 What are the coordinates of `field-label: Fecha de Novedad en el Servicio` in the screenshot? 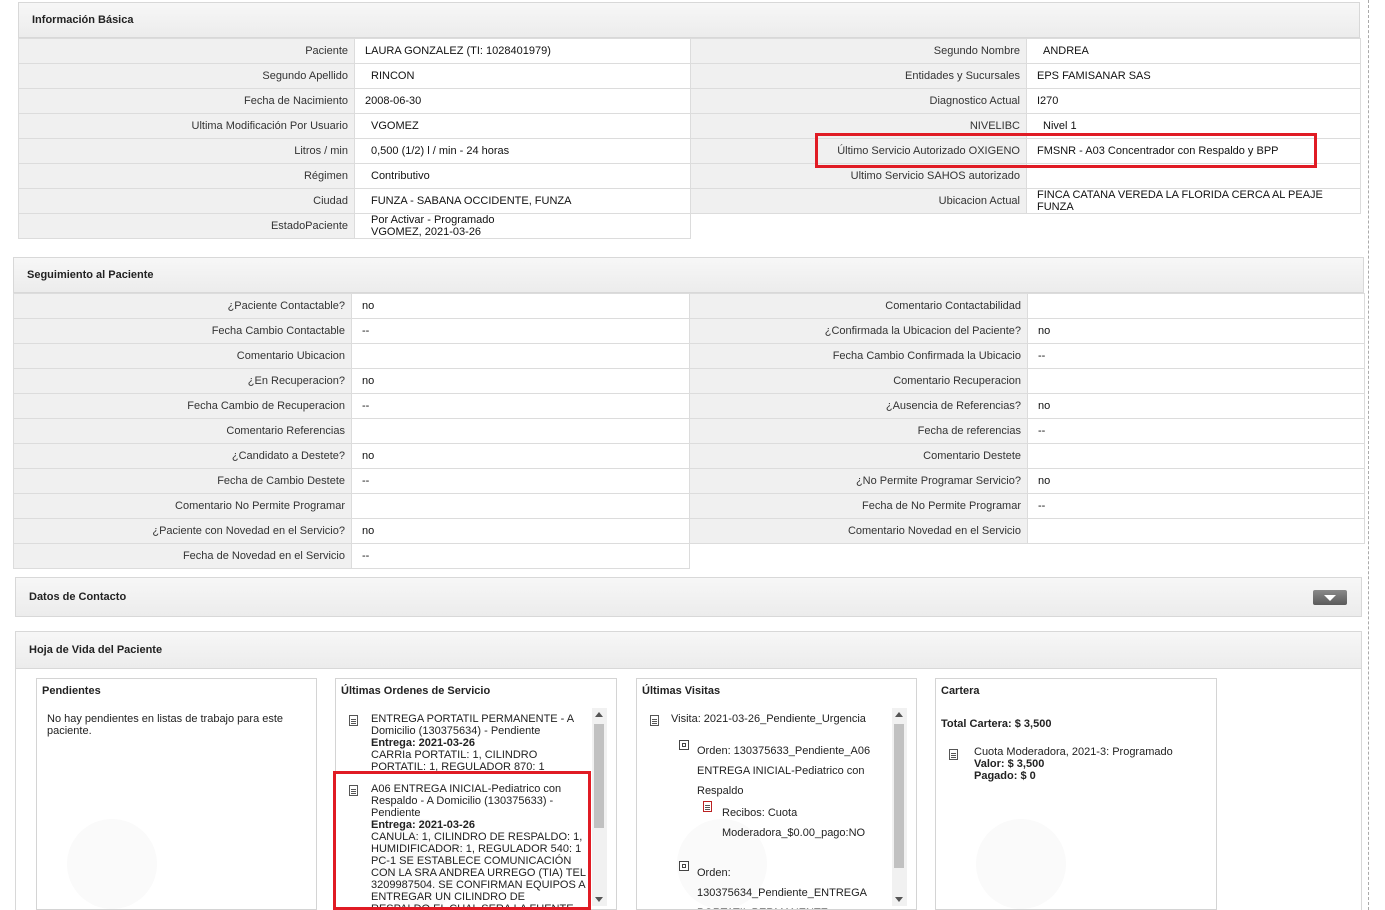 It's located at (182, 556).